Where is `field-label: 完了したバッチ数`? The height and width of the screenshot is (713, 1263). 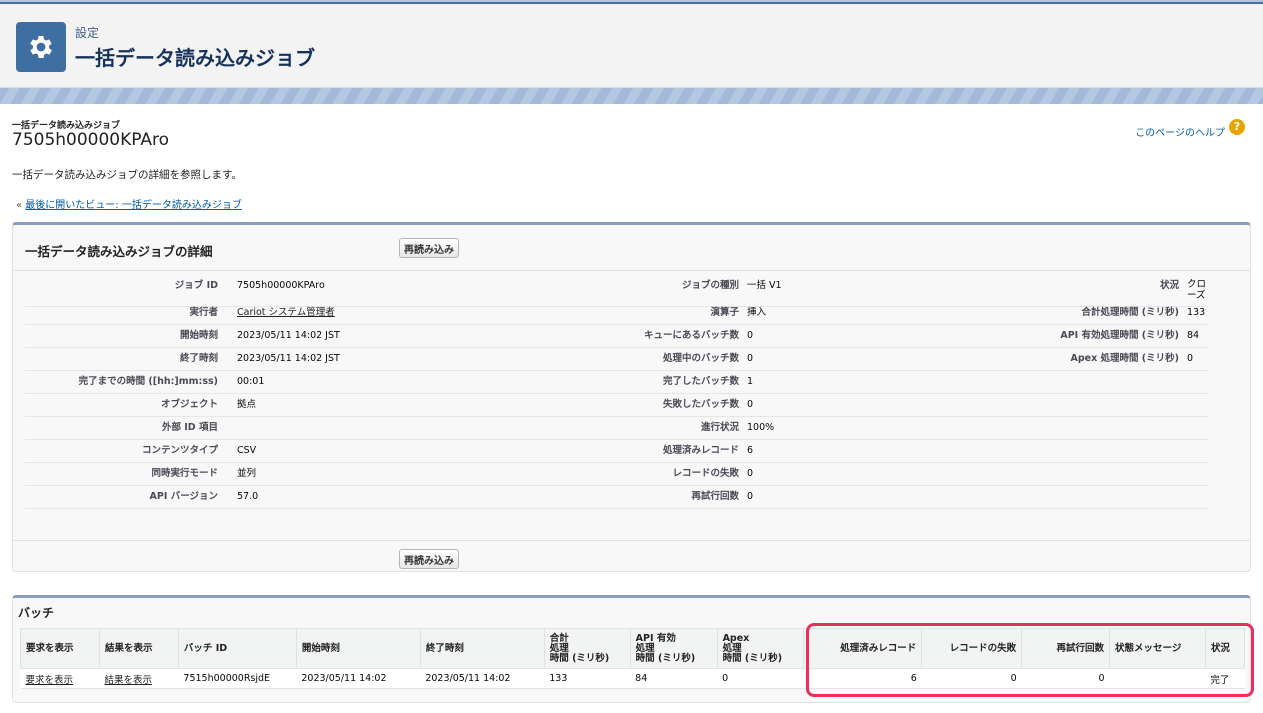 field-label: 完了したバッチ数 is located at coordinates (700, 381).